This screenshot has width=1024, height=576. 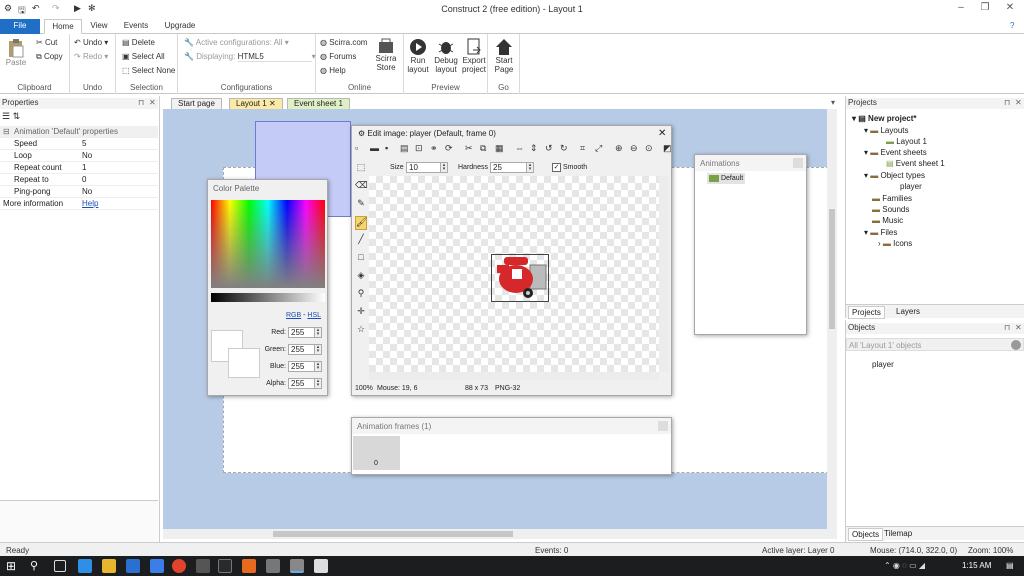 What do you see at coordinates (272, 103) in the screenshot?
I see `close-tab-icon: ✕` at bounding box center [272, 103].